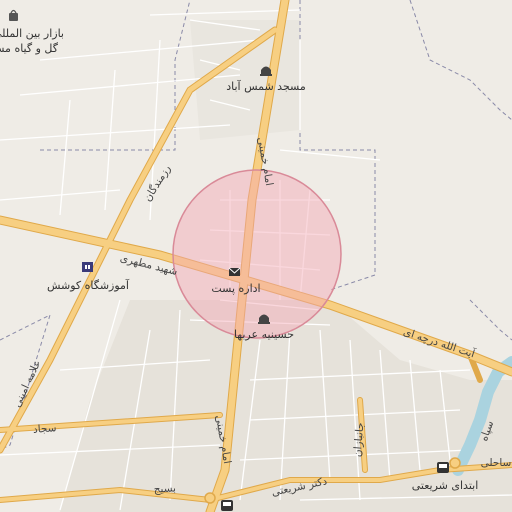  I want to click on school-icon, so click(87, 267).